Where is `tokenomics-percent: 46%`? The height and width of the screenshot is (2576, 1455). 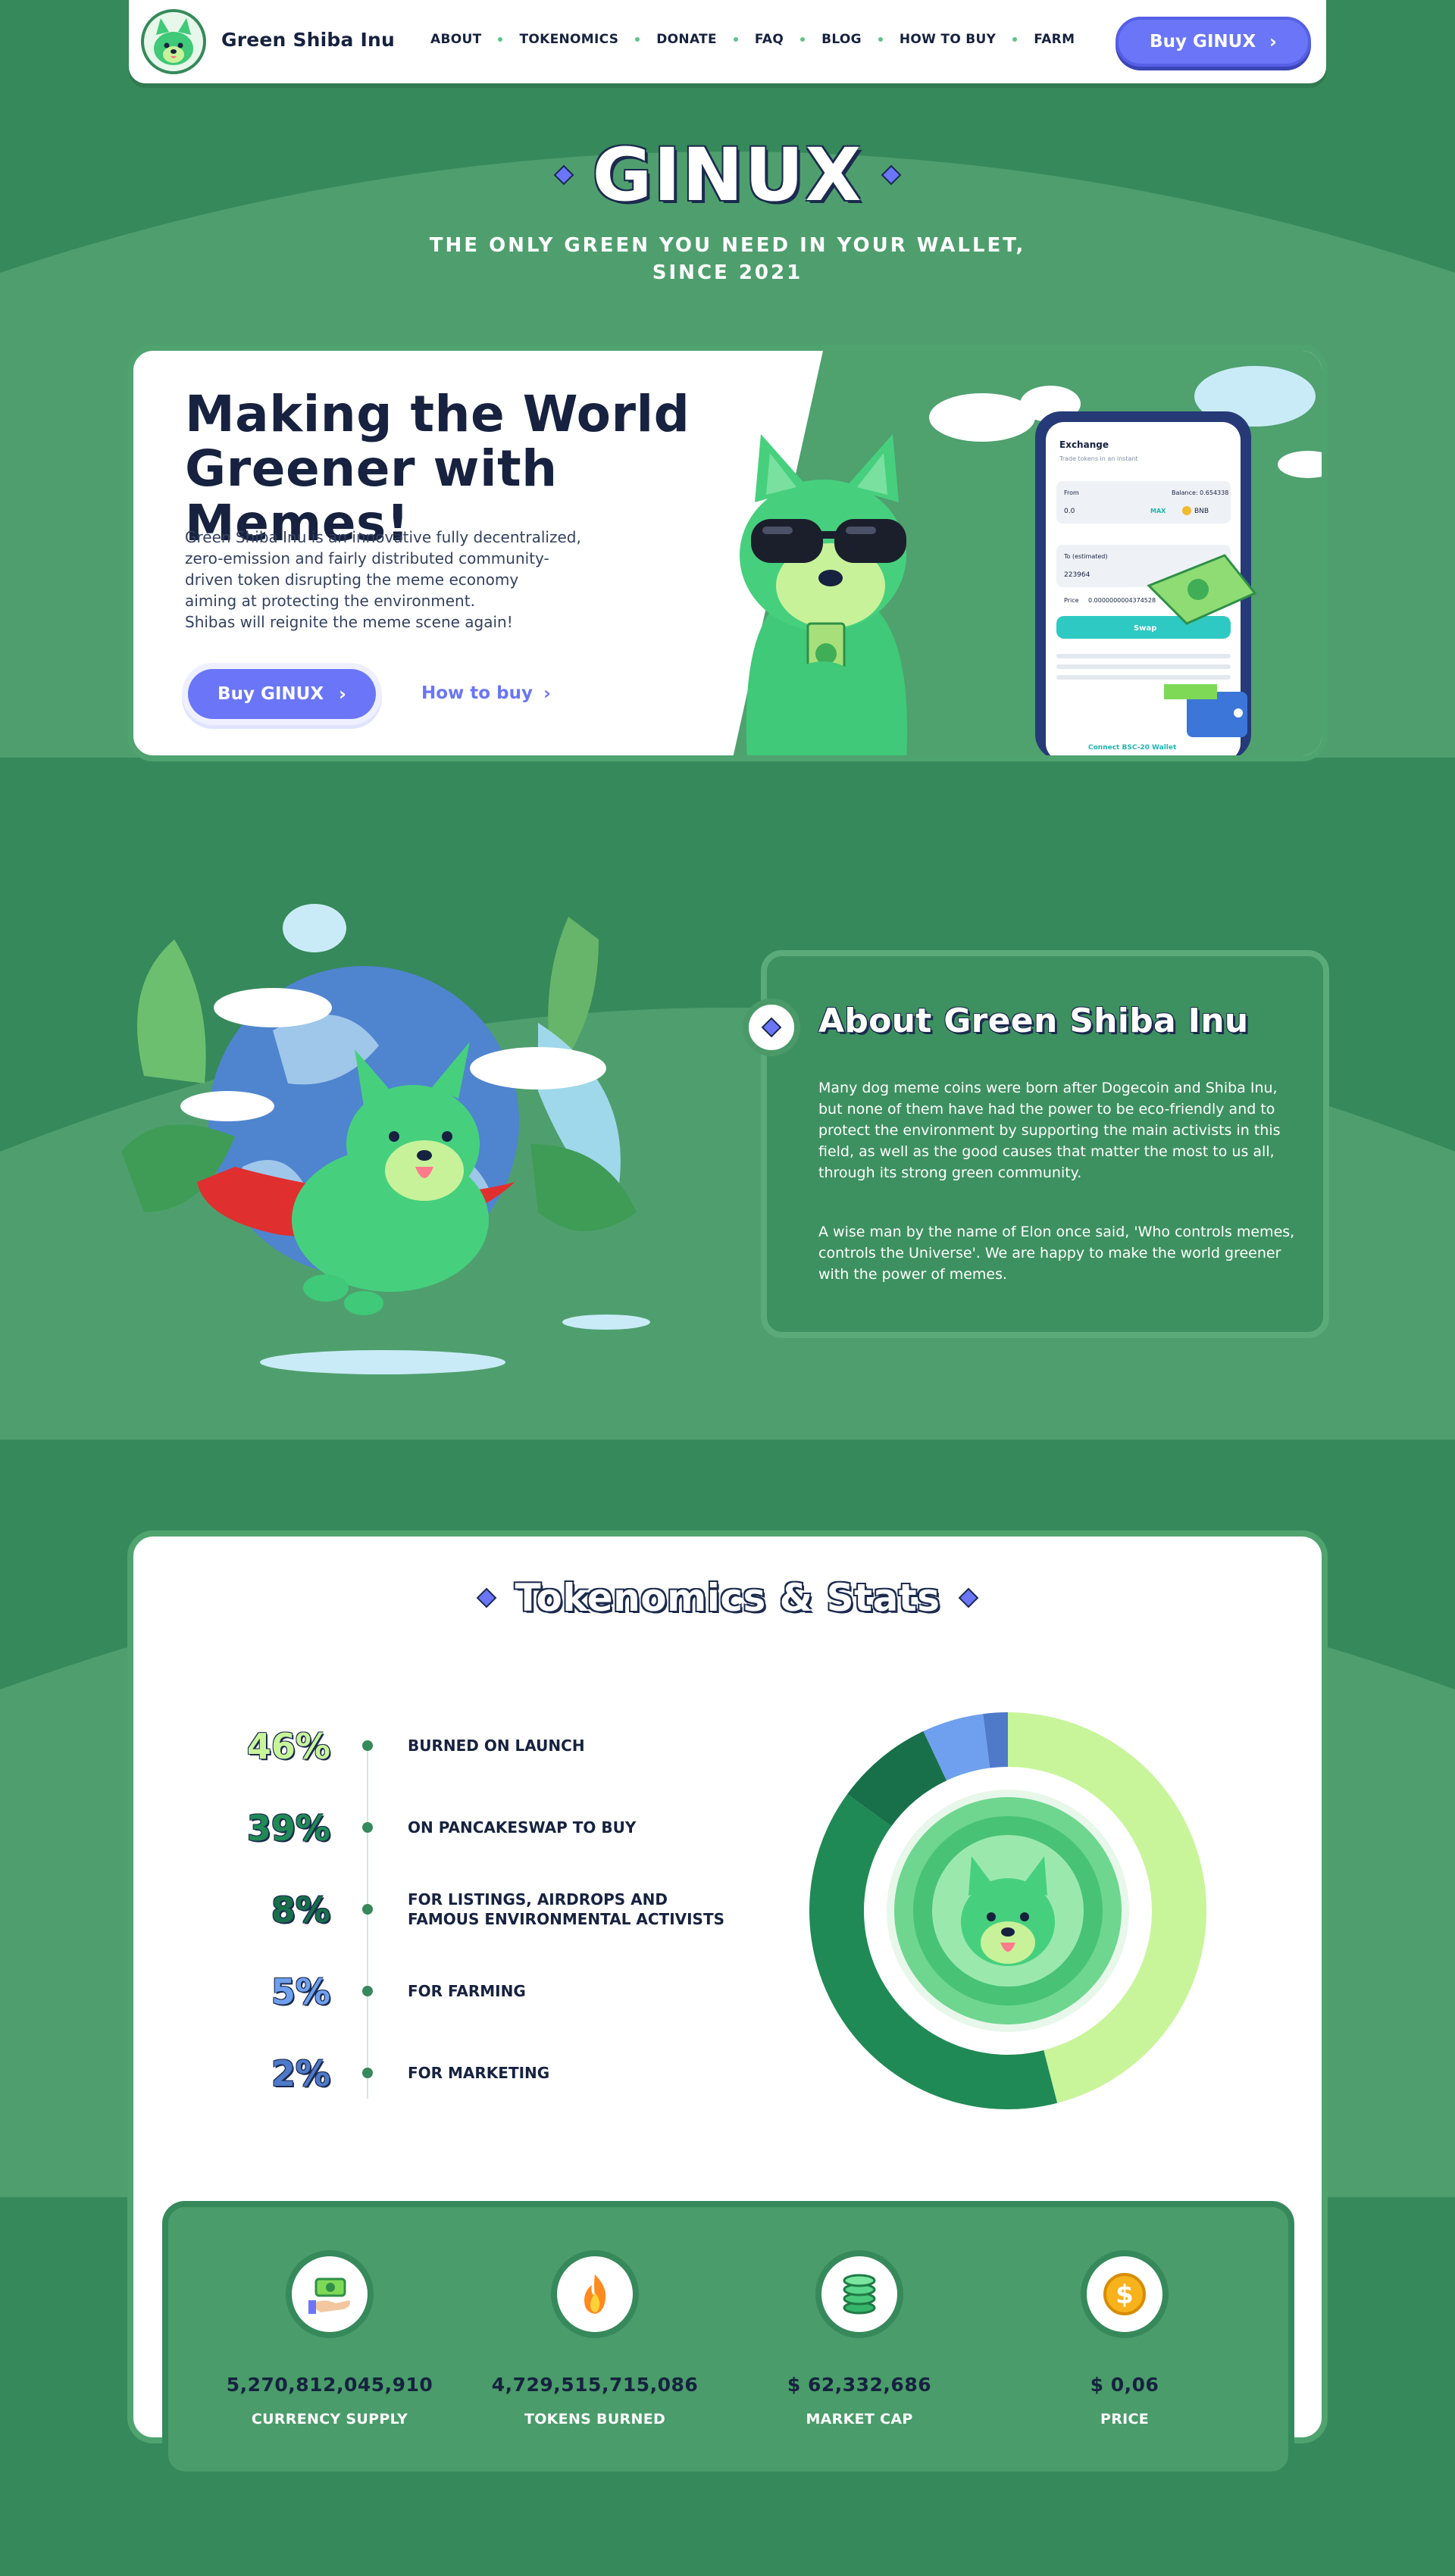 tokenomics-percent: 46% is located at coordinates (288, 1747).